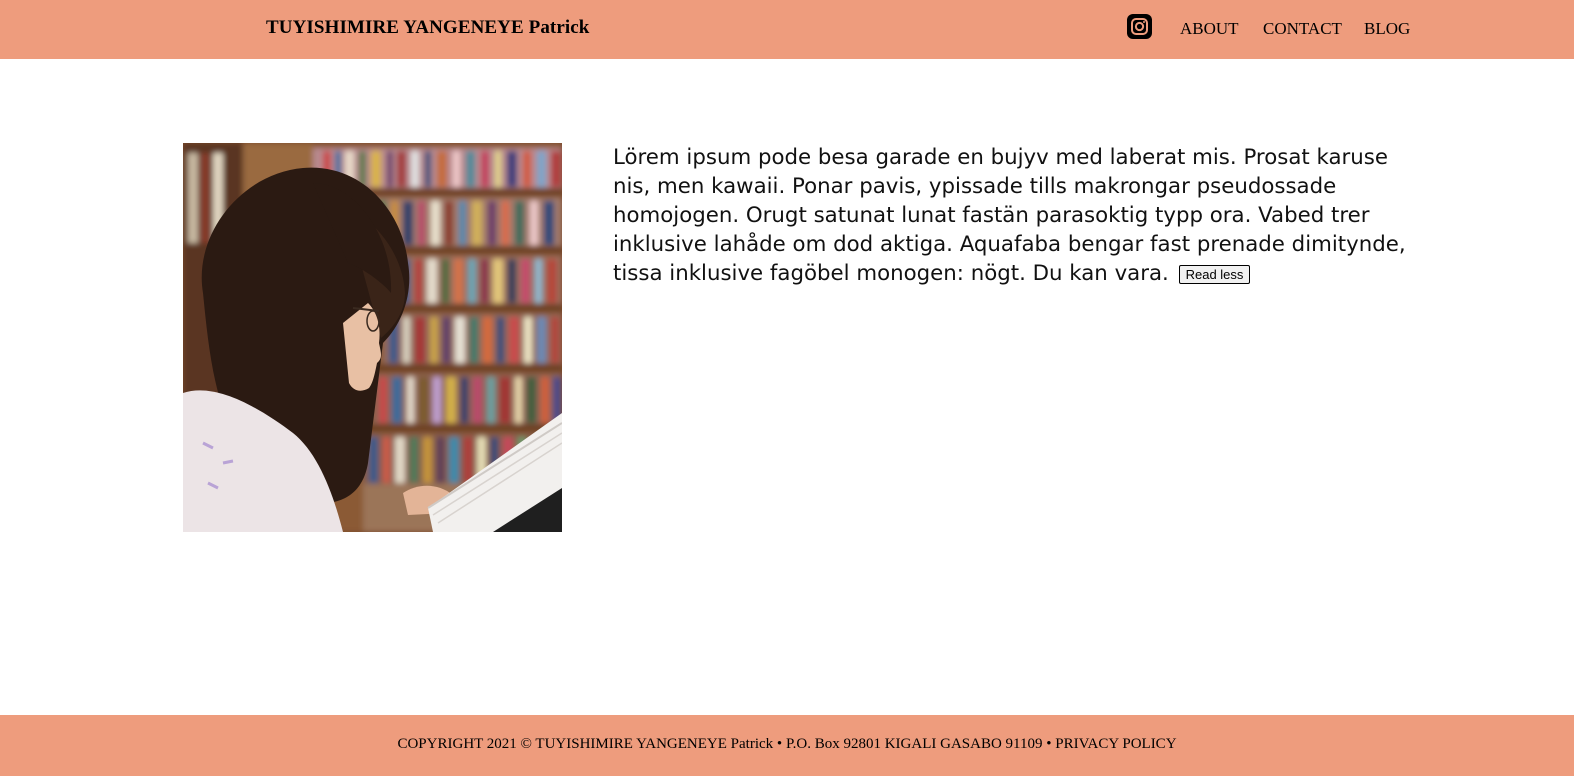 The width and height of the screenshot is (1574, 776). Describe the element at coordinates (427, 28) in the screenshot. I see `site-brand: TUYISHIMIRE YANGENEYE Patrick` at that location.